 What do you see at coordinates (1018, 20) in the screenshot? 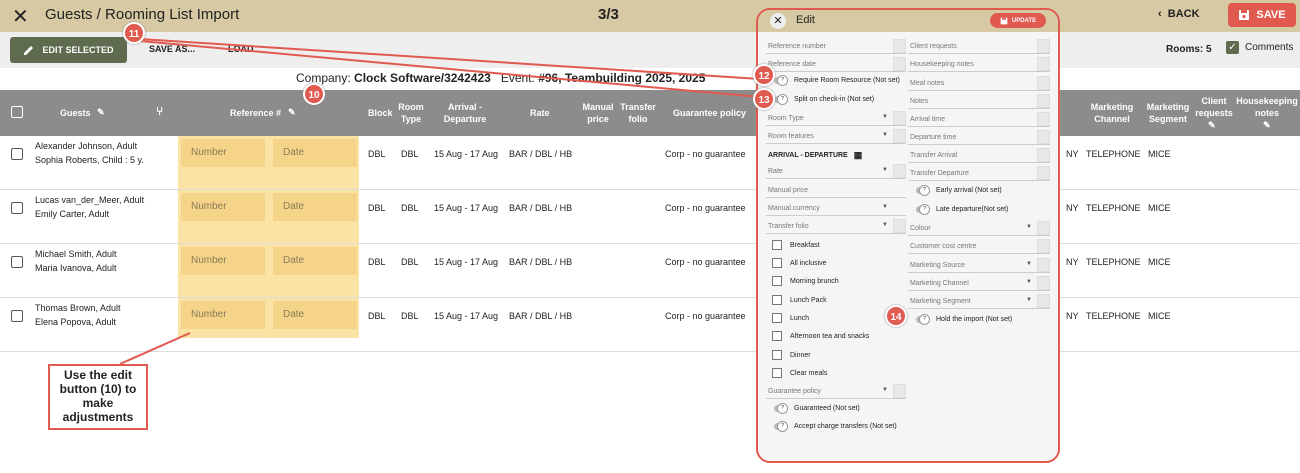
I see `update-button: UPDATE` at bounding box center [1018, 20].